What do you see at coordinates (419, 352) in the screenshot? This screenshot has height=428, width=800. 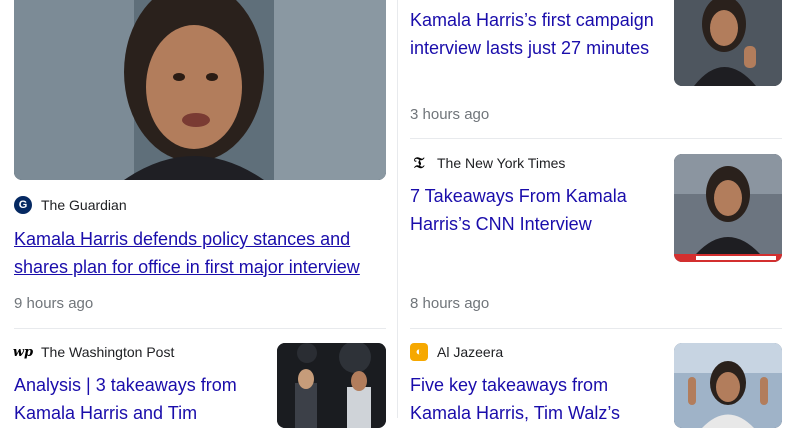 I see `aljazeera-logo-icon: ◐` at bounding box center [419, 352].